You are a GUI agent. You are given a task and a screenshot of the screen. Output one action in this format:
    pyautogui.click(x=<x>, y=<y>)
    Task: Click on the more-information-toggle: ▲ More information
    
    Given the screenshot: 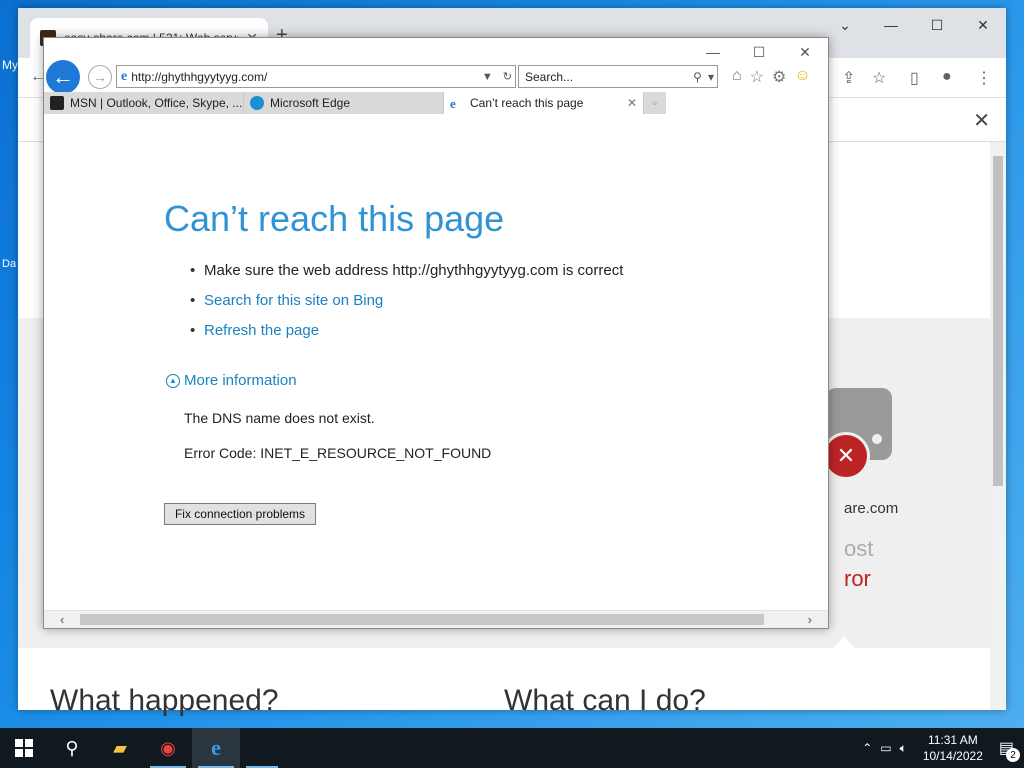 What is the action you would take?
    pyautogui.click(x=231, y=380)
    